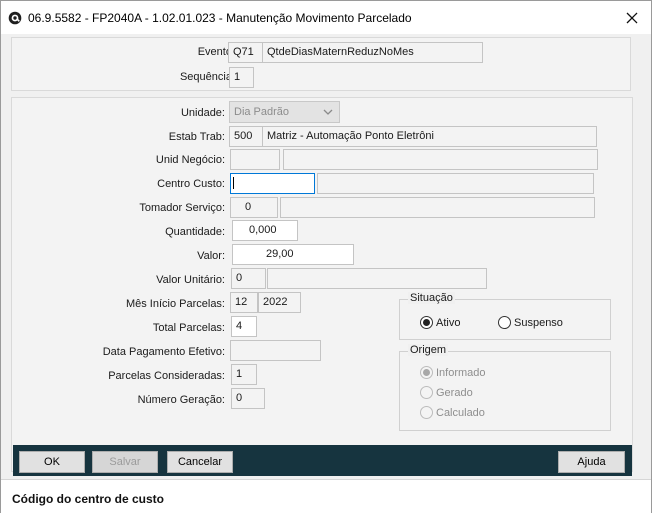  Describe the element at coordinates (15, 18) in the screenshot. I see `totvs-logo-icon` at that location.